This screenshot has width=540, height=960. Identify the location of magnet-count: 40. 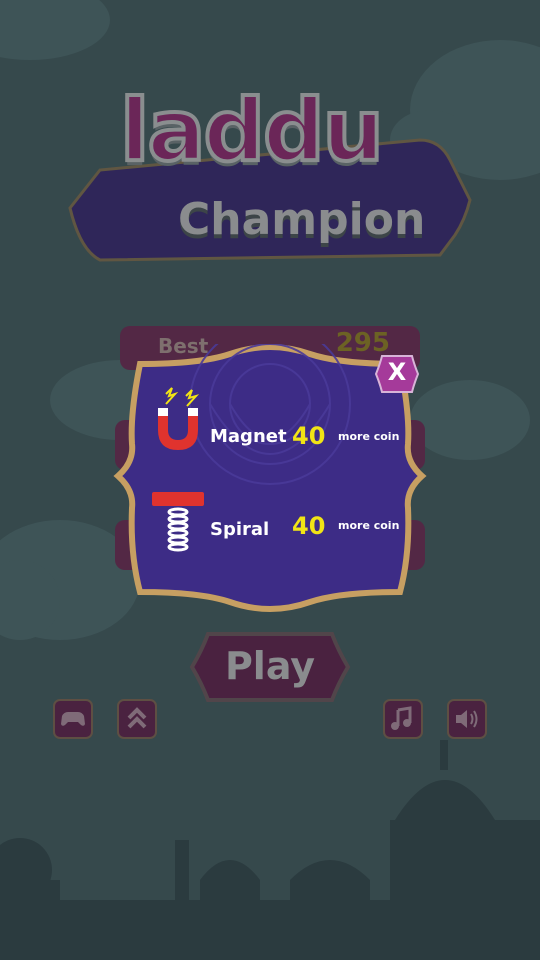
(309, 436).